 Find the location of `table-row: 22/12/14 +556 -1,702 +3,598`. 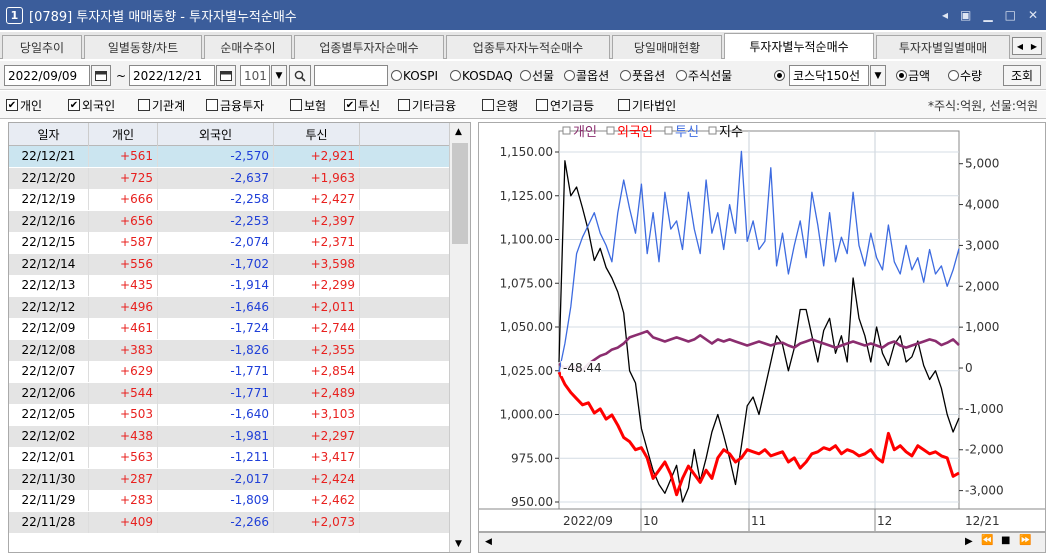

table-row: 22/12/14 +556 -1,702 +3,598 is located at coordinates (229, 264).